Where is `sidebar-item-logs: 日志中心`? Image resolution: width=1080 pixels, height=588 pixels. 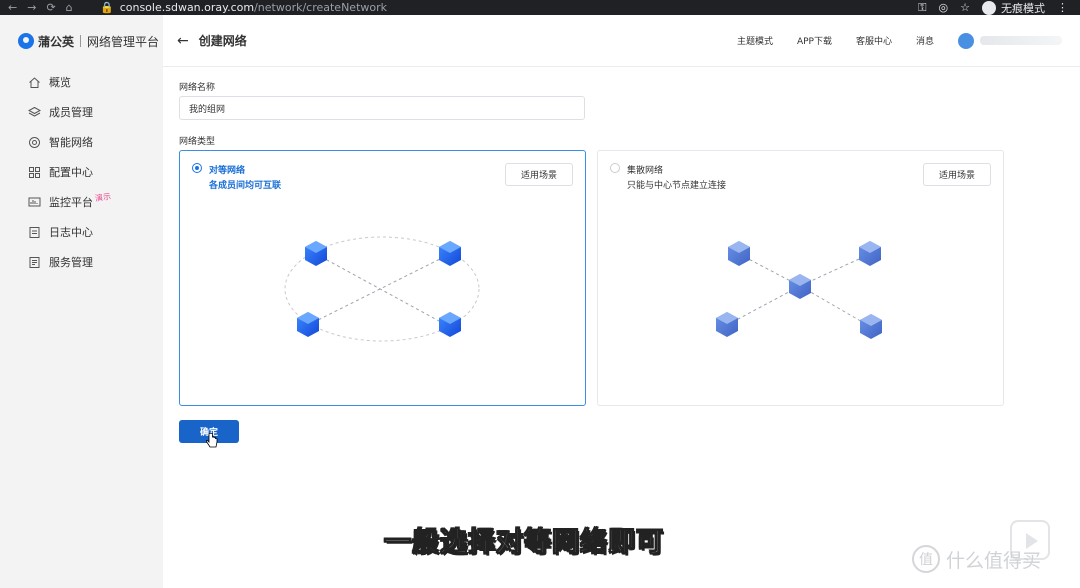 sidebar-item-logs: 日志中心 is located at coordinates (81, 232).